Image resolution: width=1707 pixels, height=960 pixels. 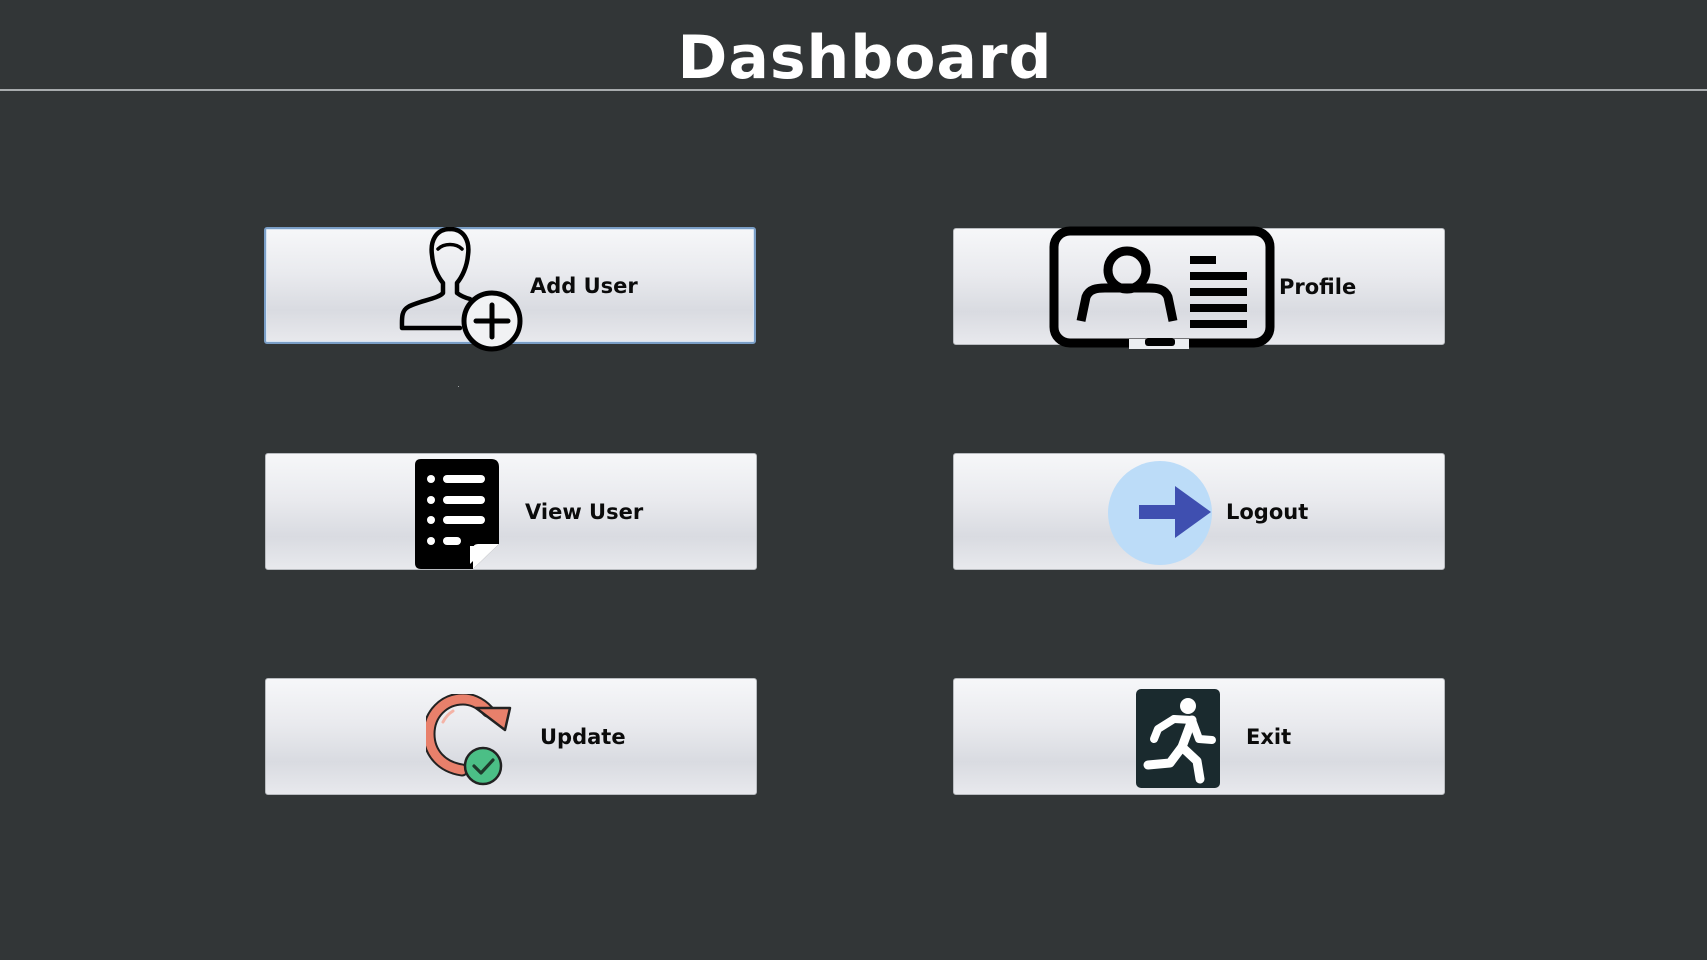 What do you see at coordinates (584, 511) in the screenshot?
I see `view-user-label: View User` at bounding box center [584, 511].